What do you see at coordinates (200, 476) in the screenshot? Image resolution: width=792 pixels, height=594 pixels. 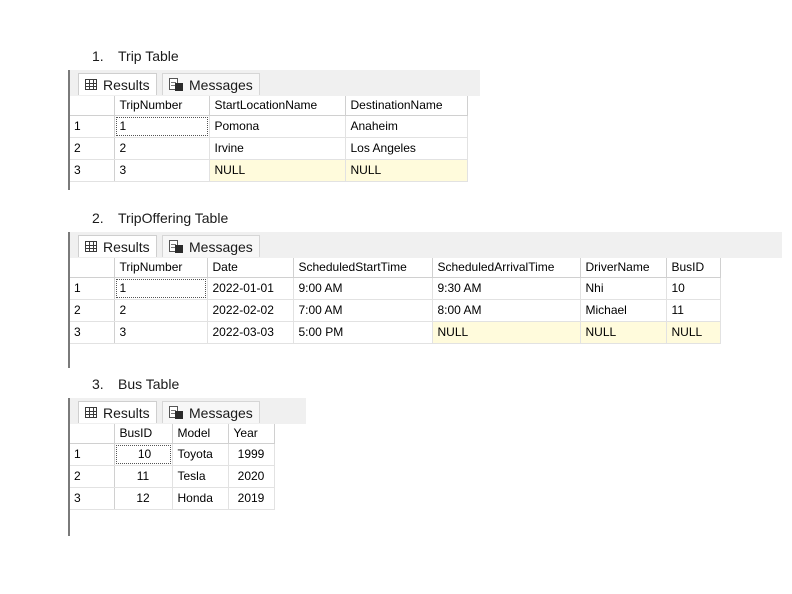 I see `grid-cell: Tesla` at bounding box center [200, 476].